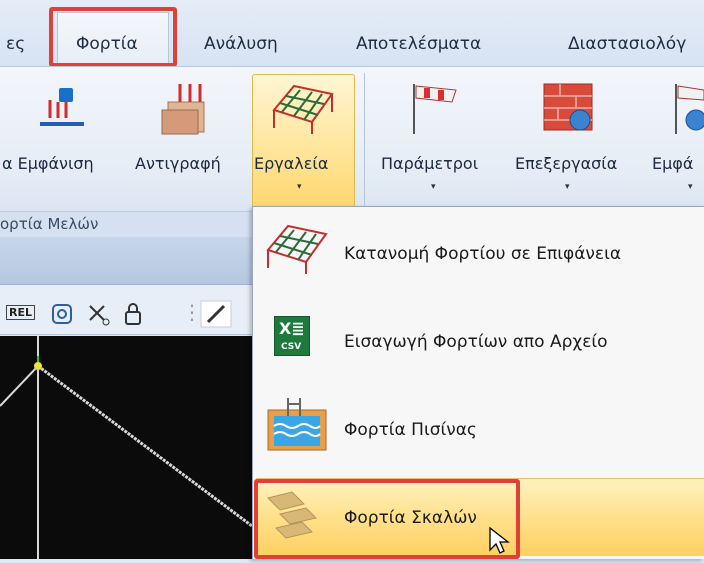 The image size is (704, 563). Describe the element at coordinates (433, 187) in the screenshot. I see `parameters-dropdown-arrow: ▾` at that location.